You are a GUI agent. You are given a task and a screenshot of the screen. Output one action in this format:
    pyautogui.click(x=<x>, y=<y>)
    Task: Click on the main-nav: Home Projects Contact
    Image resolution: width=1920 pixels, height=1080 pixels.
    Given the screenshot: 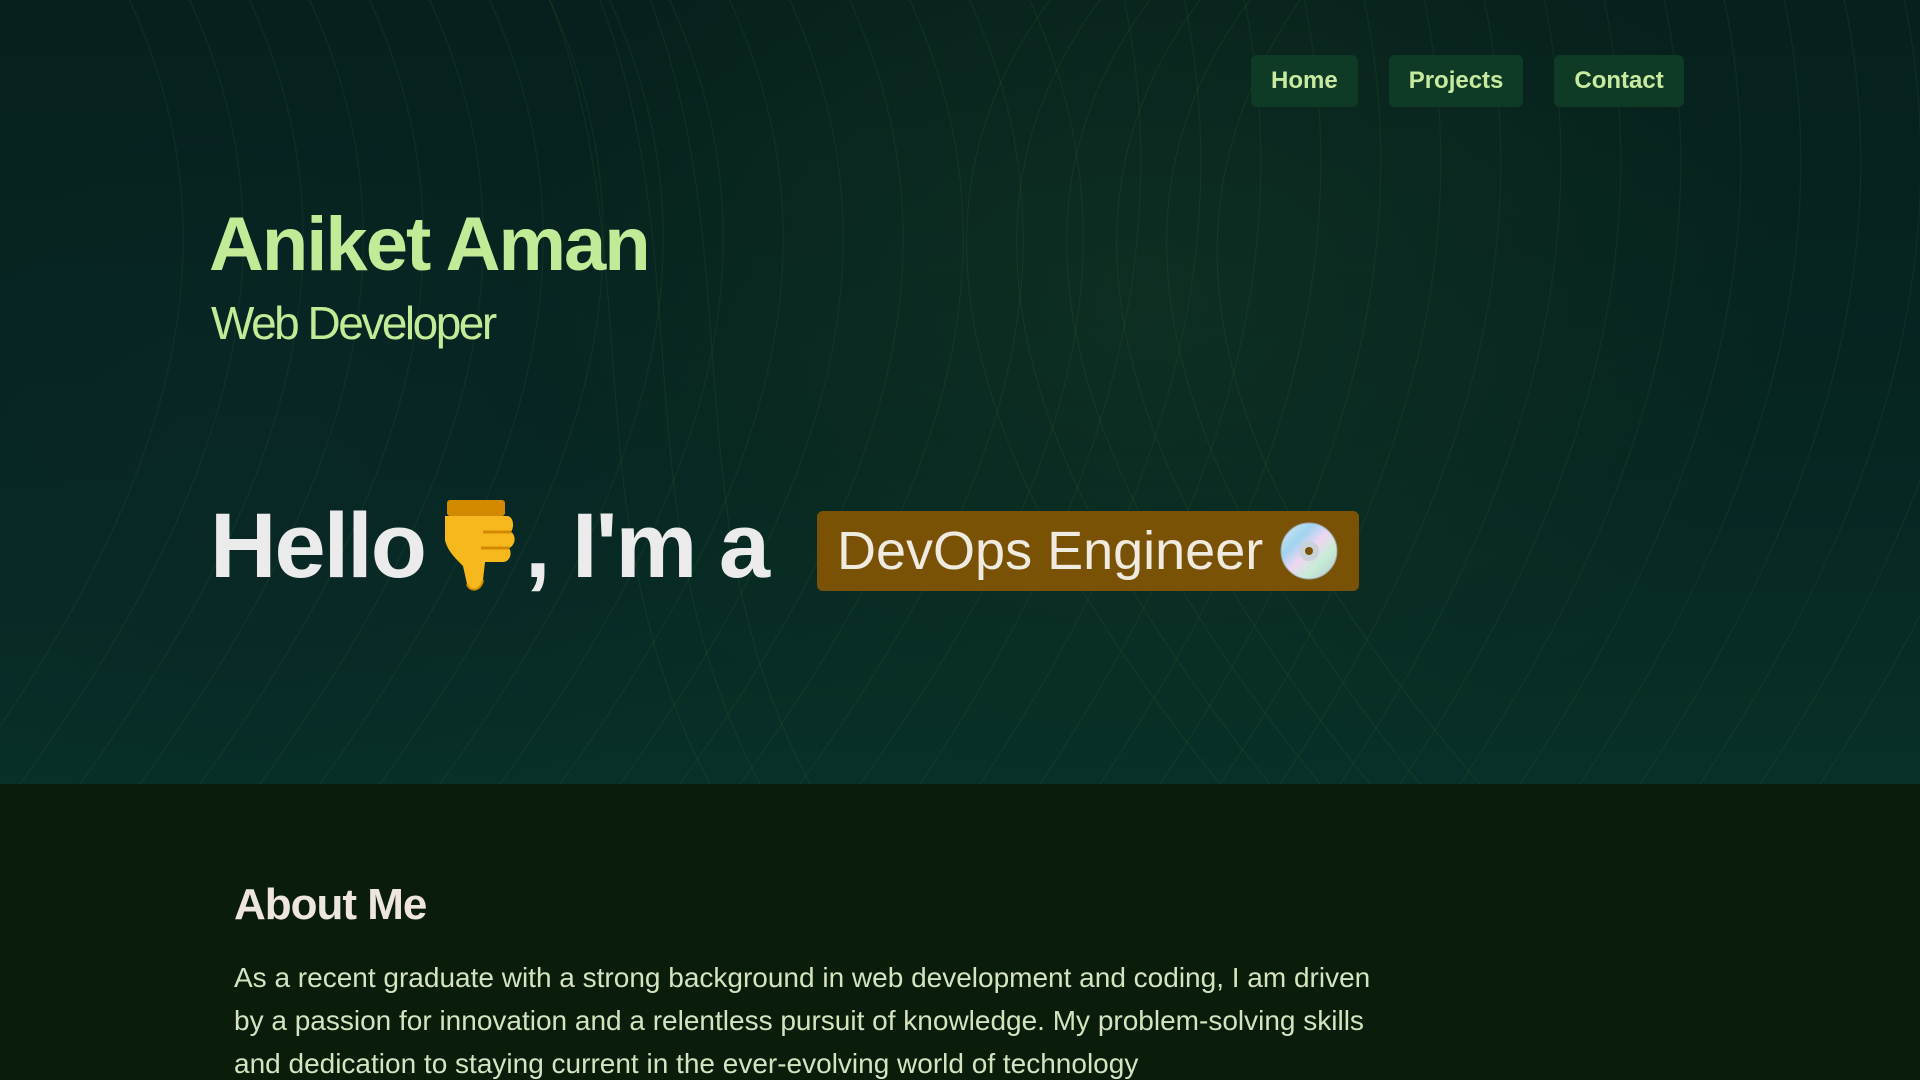 What is the action you would take?
    pyautogui.click(x=1467, y=81)
    